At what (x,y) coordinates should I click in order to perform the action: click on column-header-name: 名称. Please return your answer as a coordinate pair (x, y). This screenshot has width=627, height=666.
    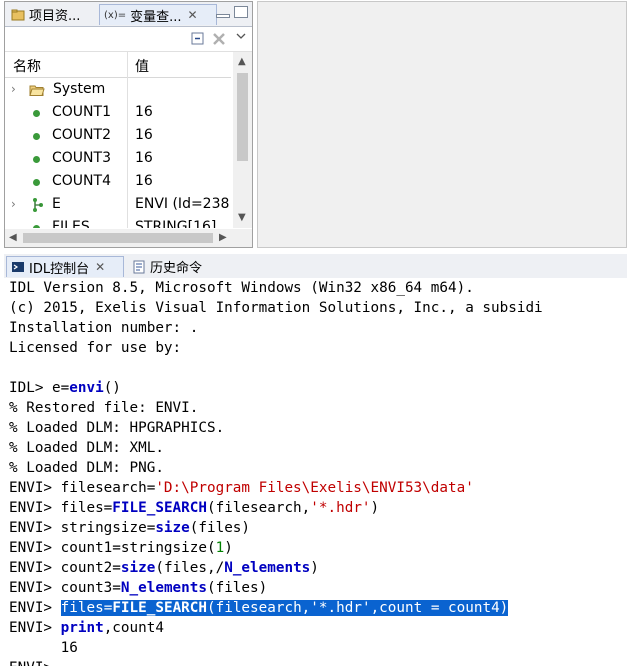
    Looking at the image, I should click on (27, 66).